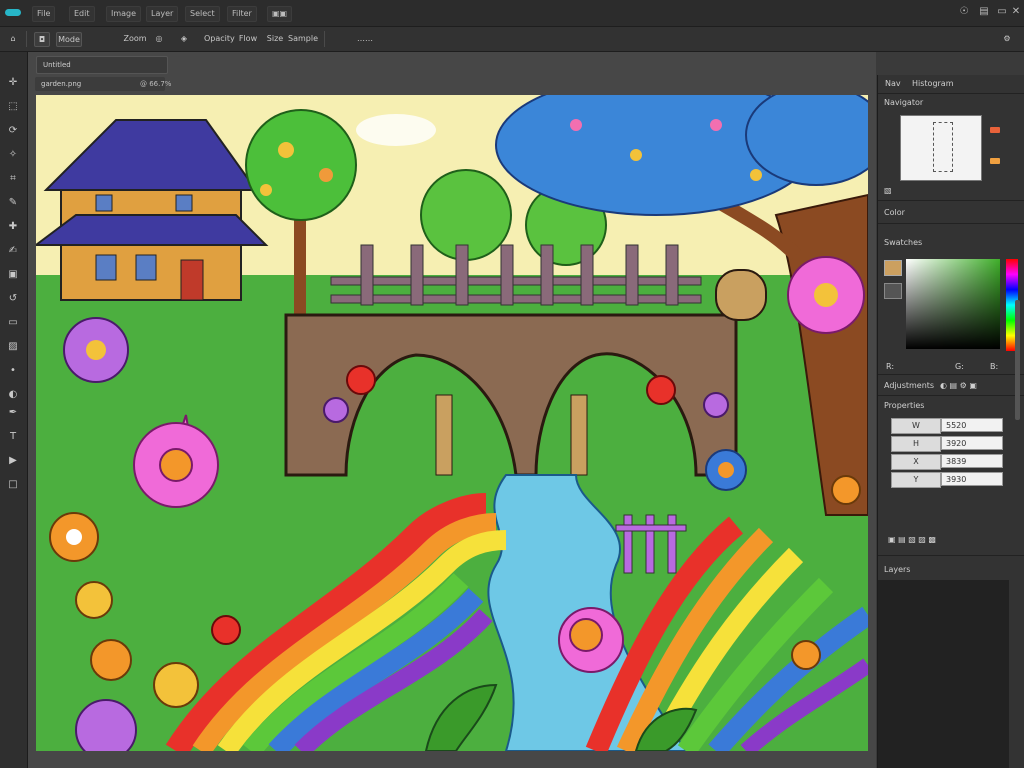 The height and width of the screenshot is (768, 1024). Describe the element at coordinates (13, 395) in the screenshot. I see `dodge-icon: ◐` at that location.